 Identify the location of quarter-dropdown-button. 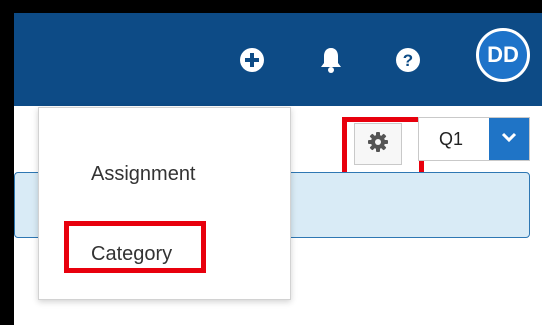
(509, 139).